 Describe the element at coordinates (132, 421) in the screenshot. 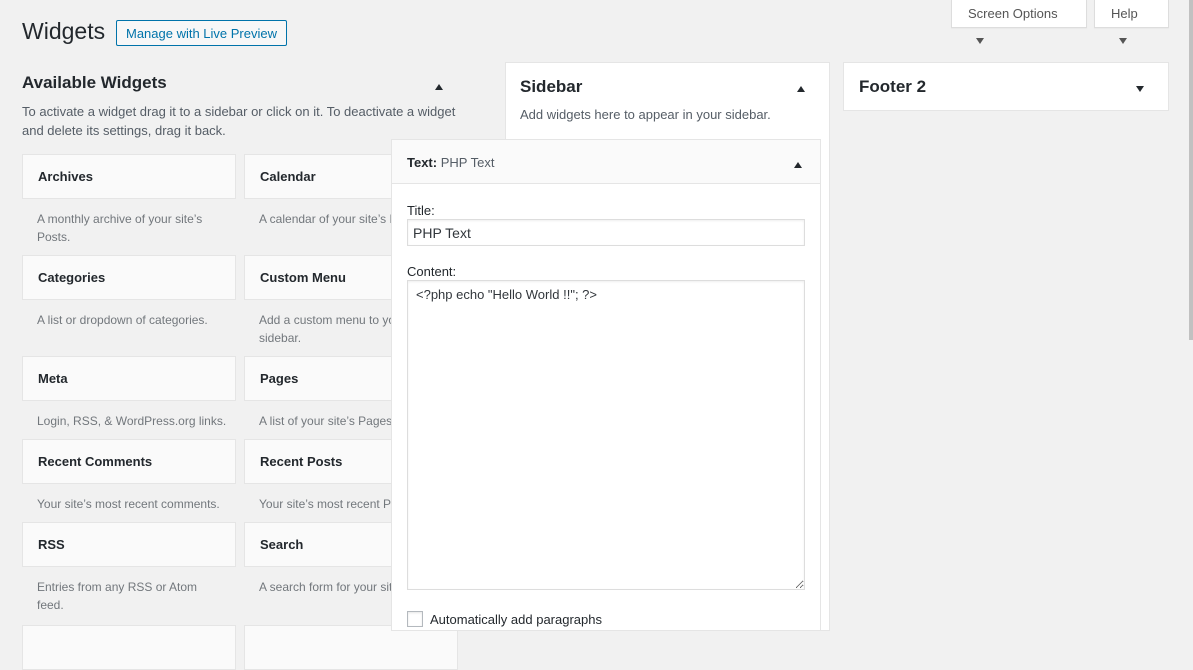

I see `widget-description: Login, RSS, & WordPress.org links.` at that location.